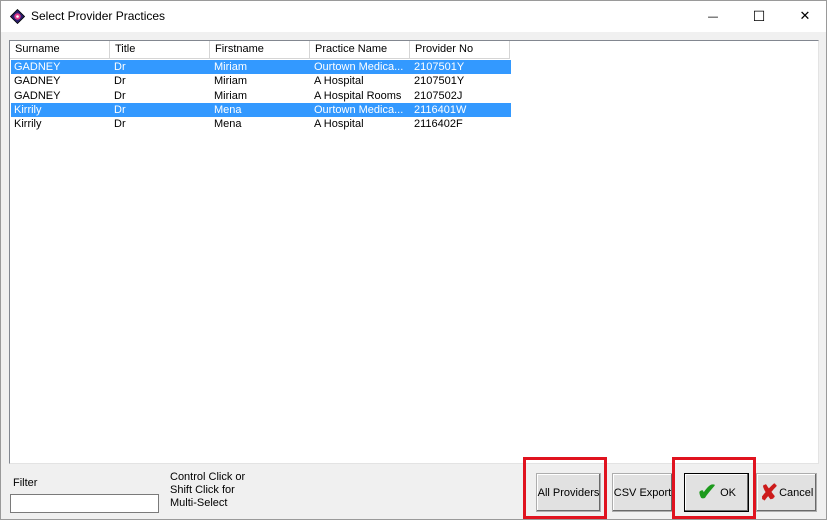  I want to click on filter-input, so click(84, 503).